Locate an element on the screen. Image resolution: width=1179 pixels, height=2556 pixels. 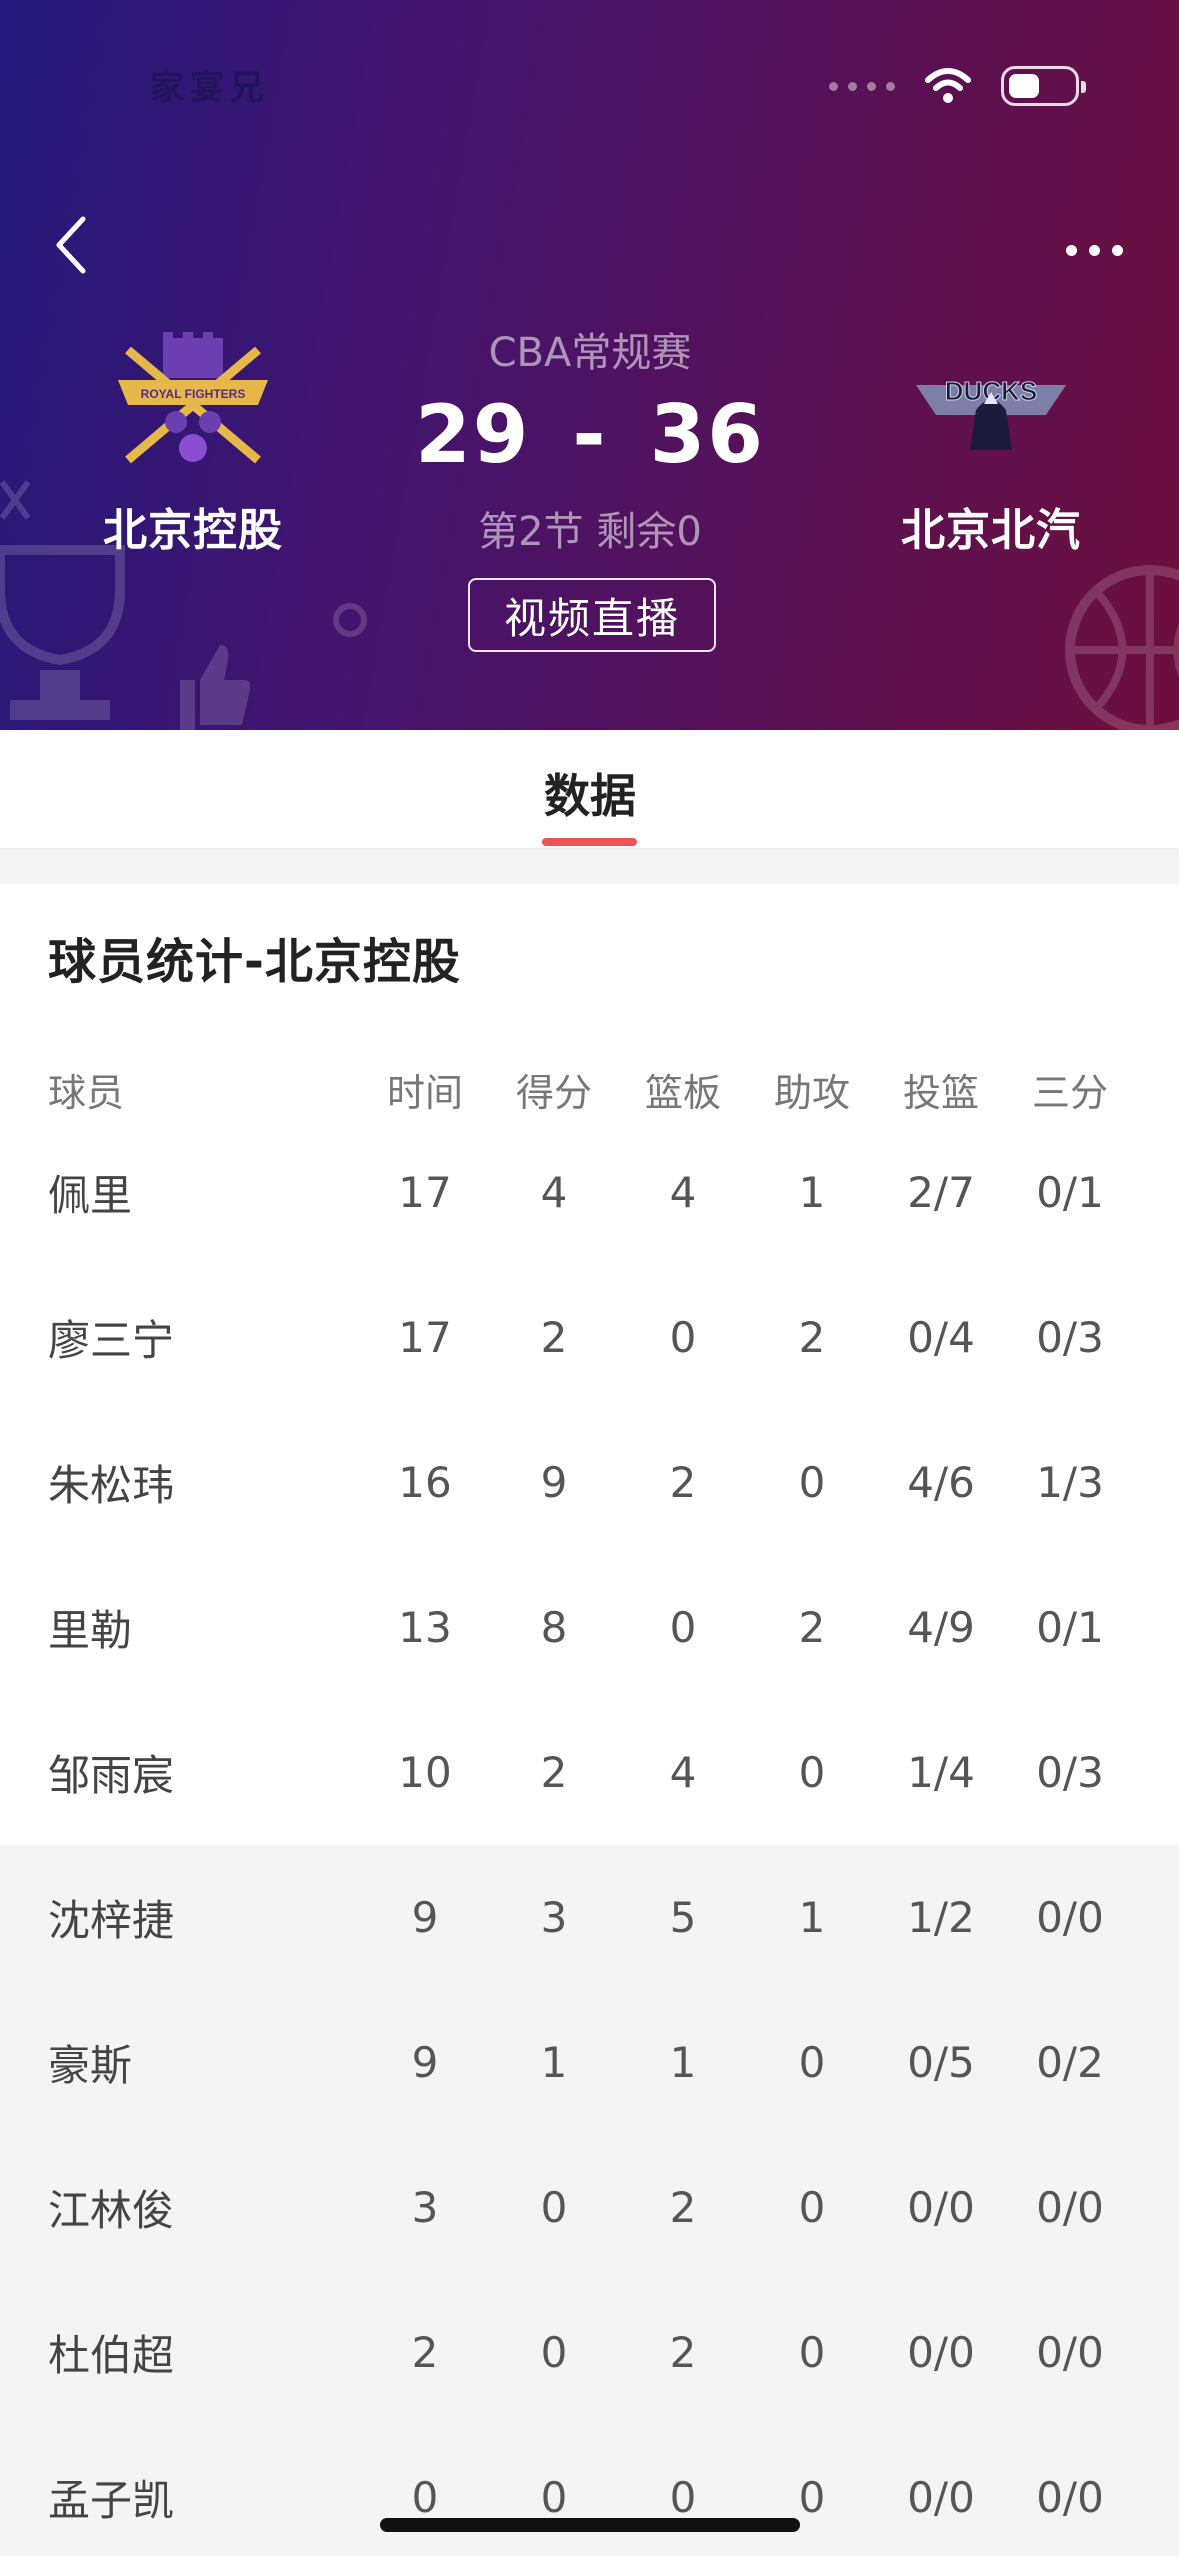
col-header-fg: 投篮 is located at coordinates (940, 1092).